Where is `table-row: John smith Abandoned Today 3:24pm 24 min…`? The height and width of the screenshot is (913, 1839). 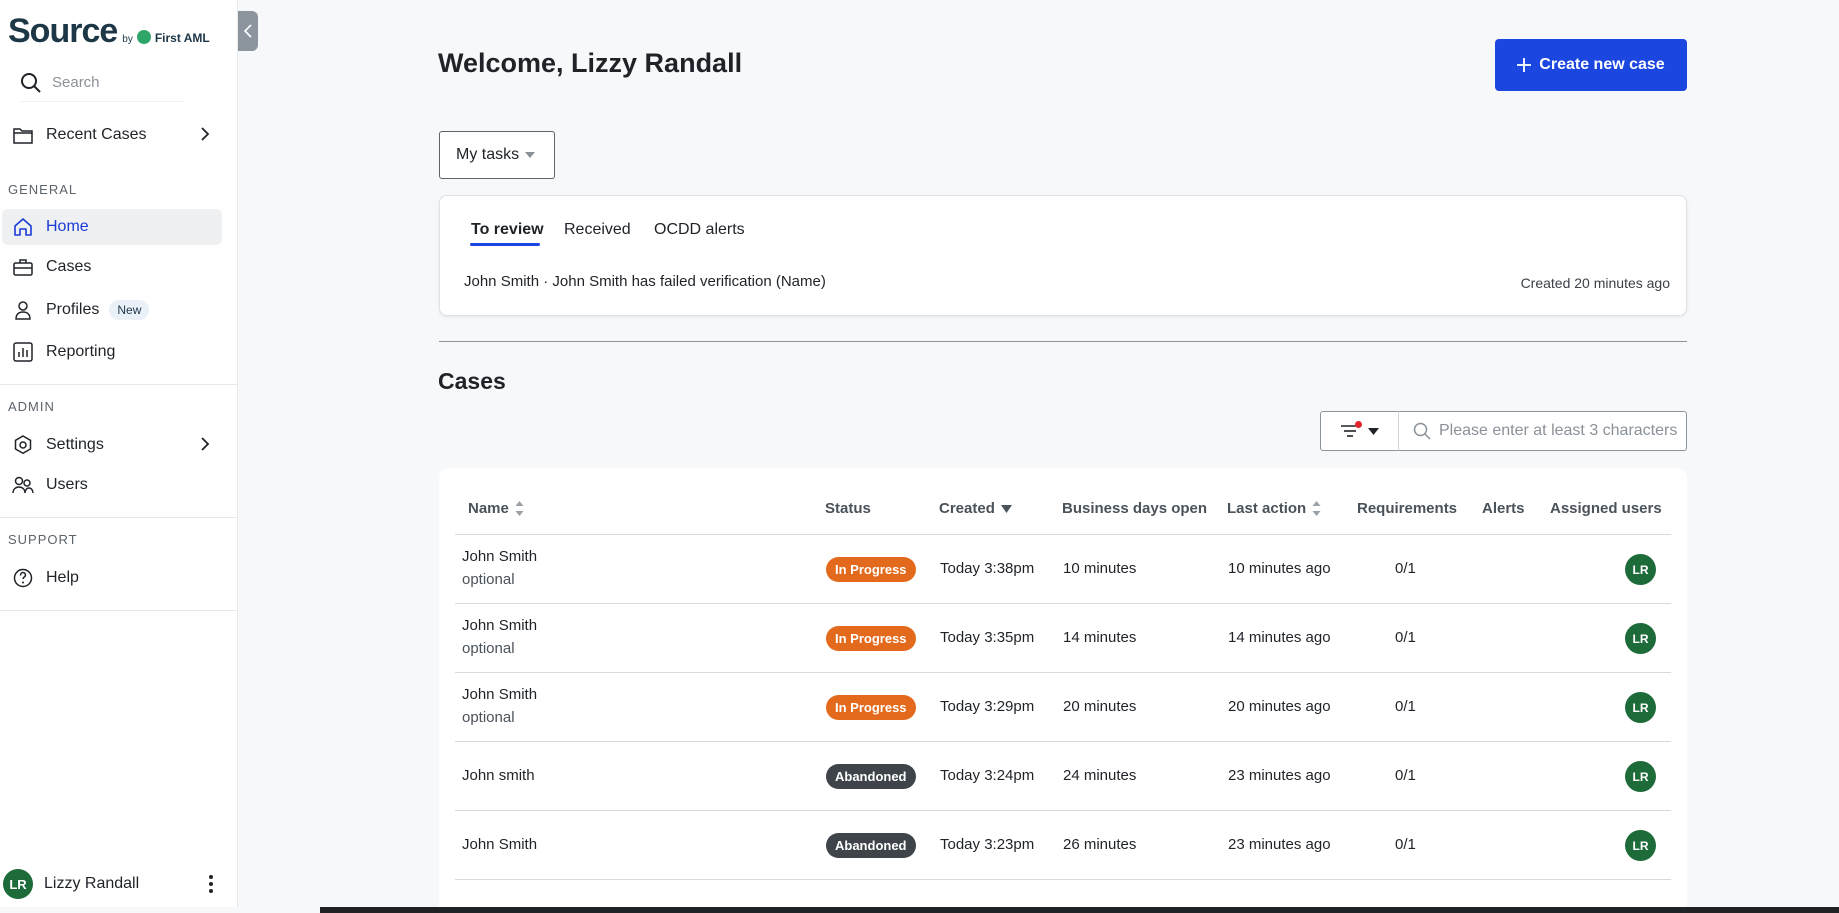
table-row: John smith Abandoned Today 3:24pm 24 min… is located at coordinates (1063, 776).